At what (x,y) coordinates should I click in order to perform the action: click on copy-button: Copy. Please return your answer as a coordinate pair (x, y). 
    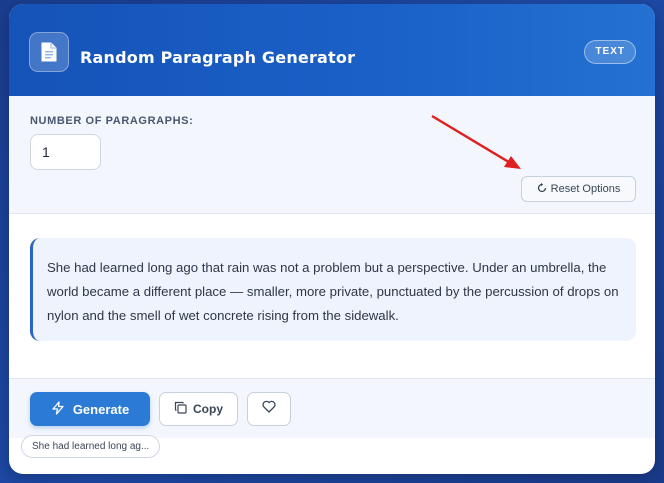
    Looking at the image, I should click on (198, 409).